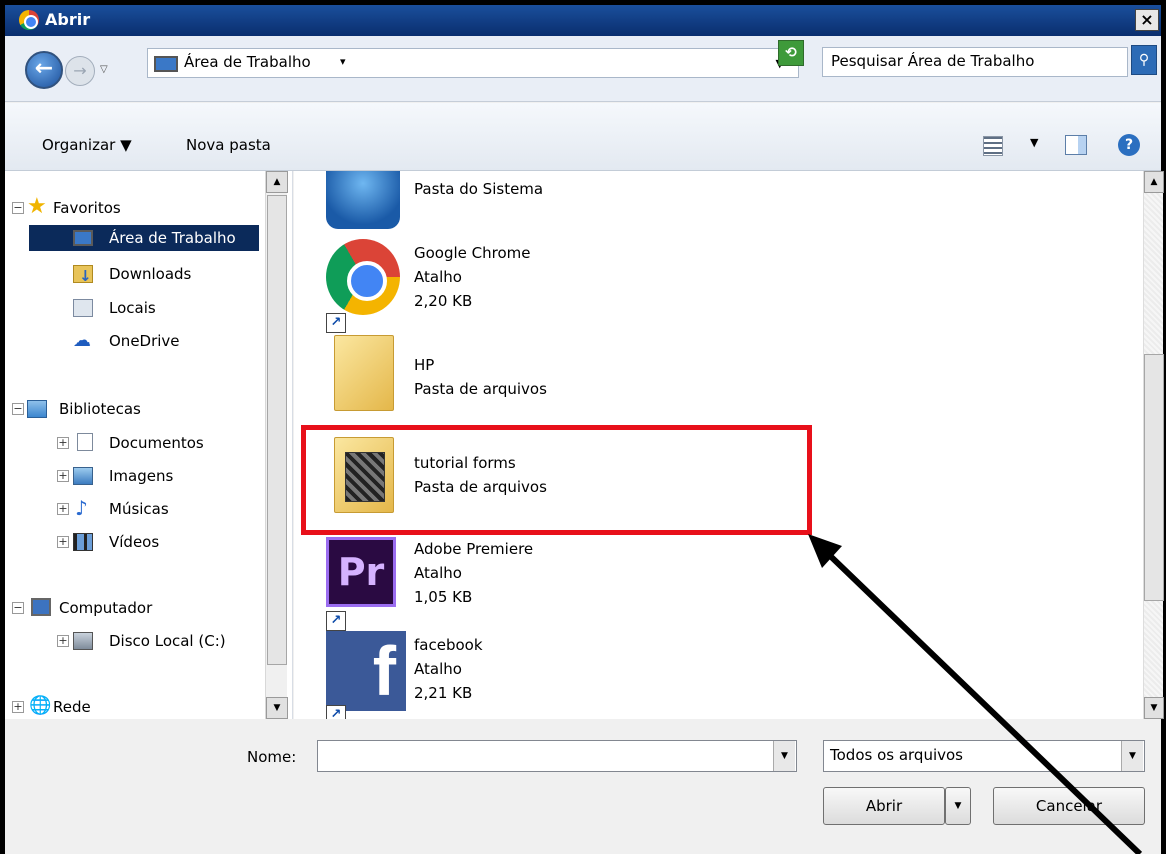 The width and height of the screenshot is (1166, 854). Describe the element at coordinates (1034, 142) in the screenshot. I see `view-dropdown-icon: ▼` at that location.